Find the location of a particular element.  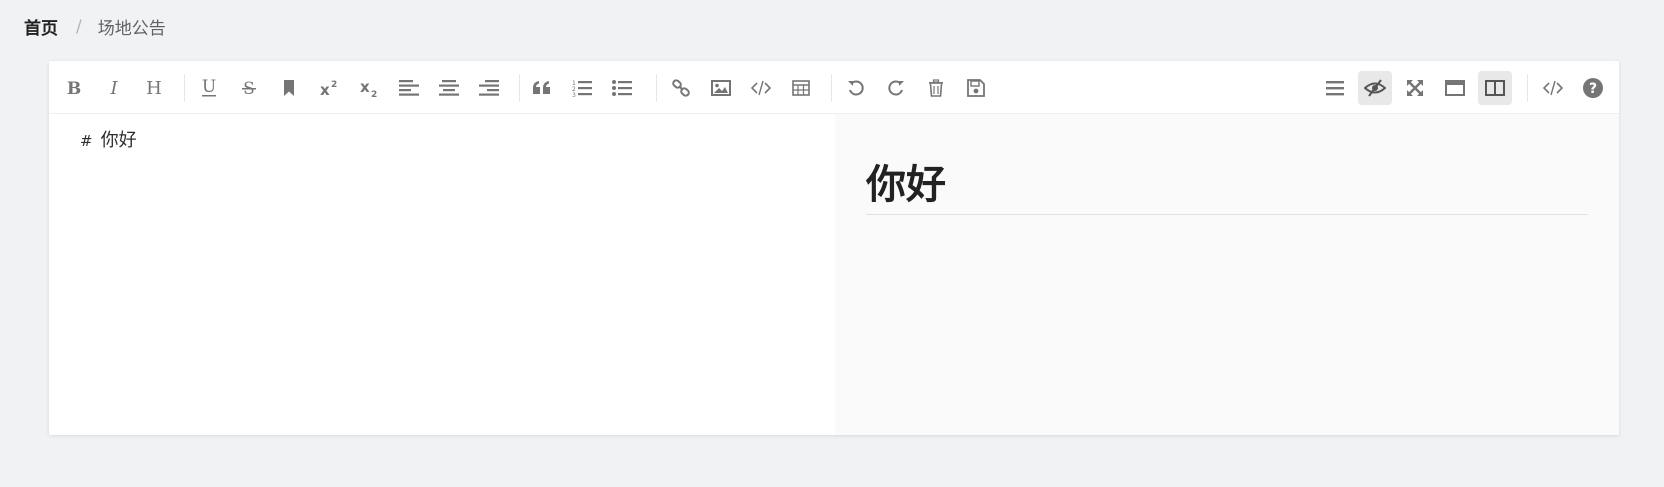

breadcrumb-home: 首页 is located at coordinates (41, 26).